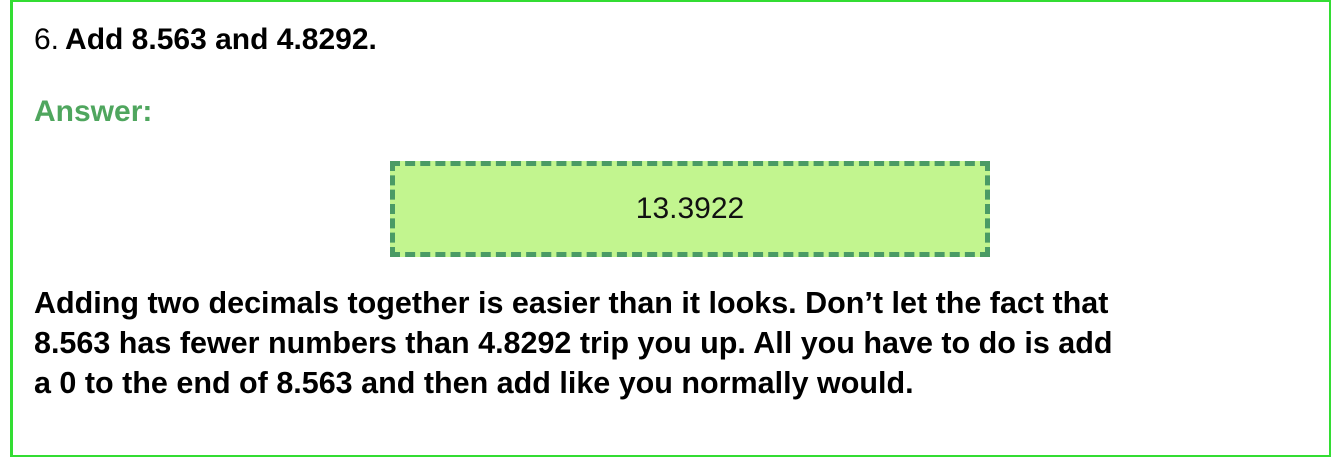 The width and height of the screenshot is (1334, 460). Describe the element at coordinates (221, 39) in the screenshot. I see `question-text: Add 8.563 and 4.8292.` at that location.